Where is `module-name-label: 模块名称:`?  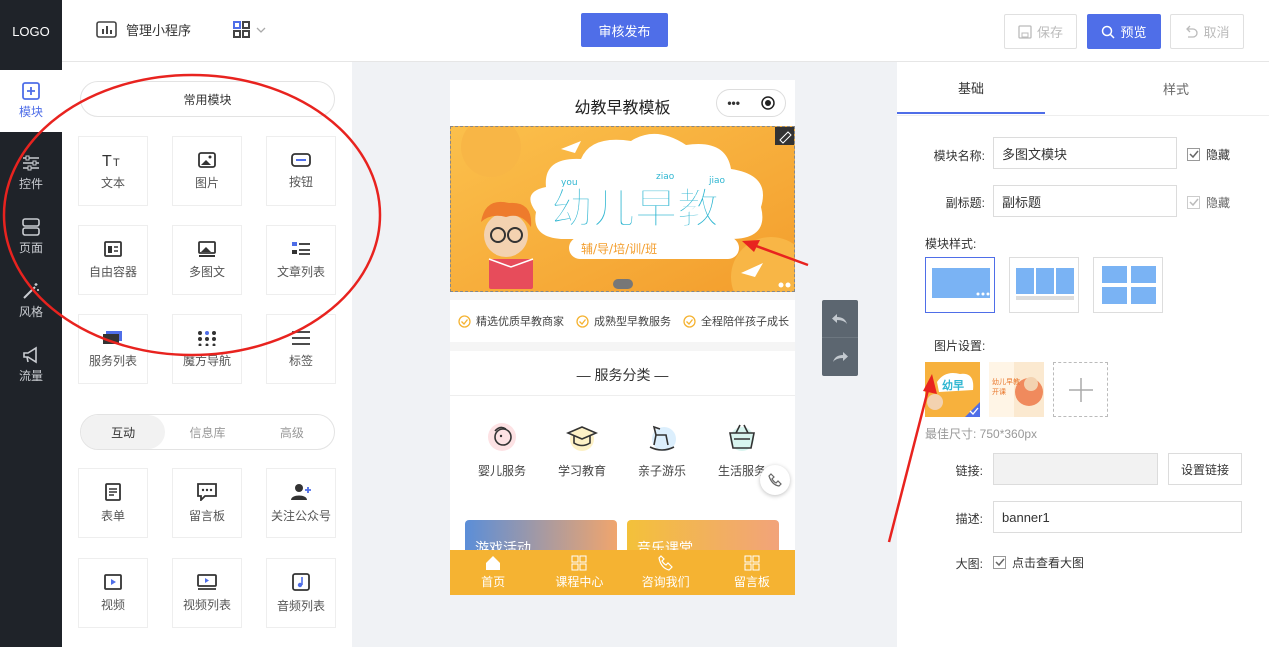
module-name-label: 模块名称: is located at coordinates (959, 156).